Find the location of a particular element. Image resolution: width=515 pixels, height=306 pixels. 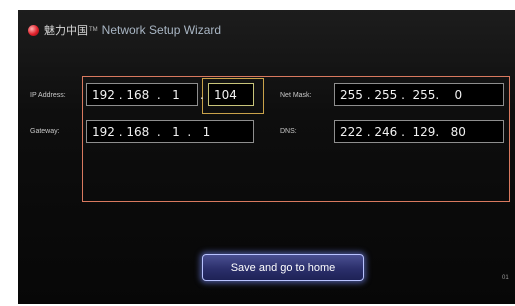

brand-logo-icon is located at coordinates (33, 30).